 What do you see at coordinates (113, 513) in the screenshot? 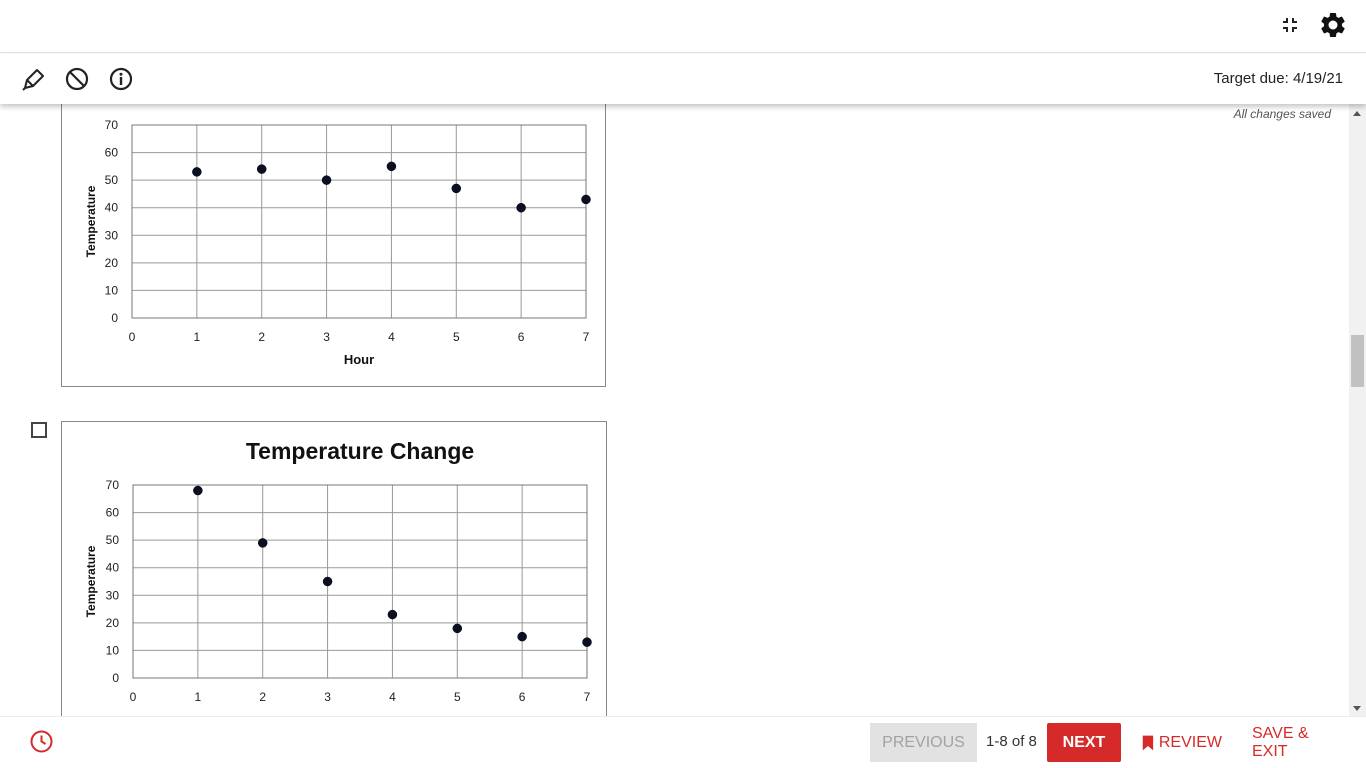
I see `chart2-ytick-label: 60` at bounding box center [113, 513].